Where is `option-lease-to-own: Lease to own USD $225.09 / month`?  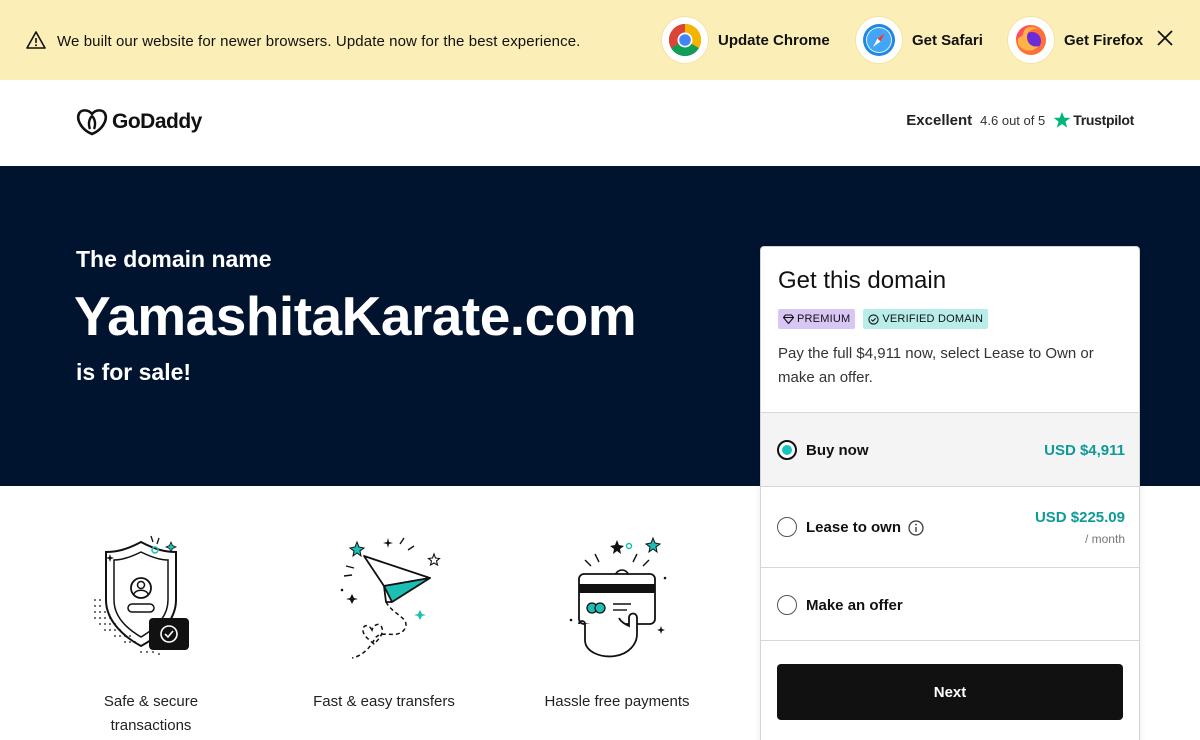
option-lease-to-own: Lease to own USD $225.09 / month is located at coordinates (950, 526).